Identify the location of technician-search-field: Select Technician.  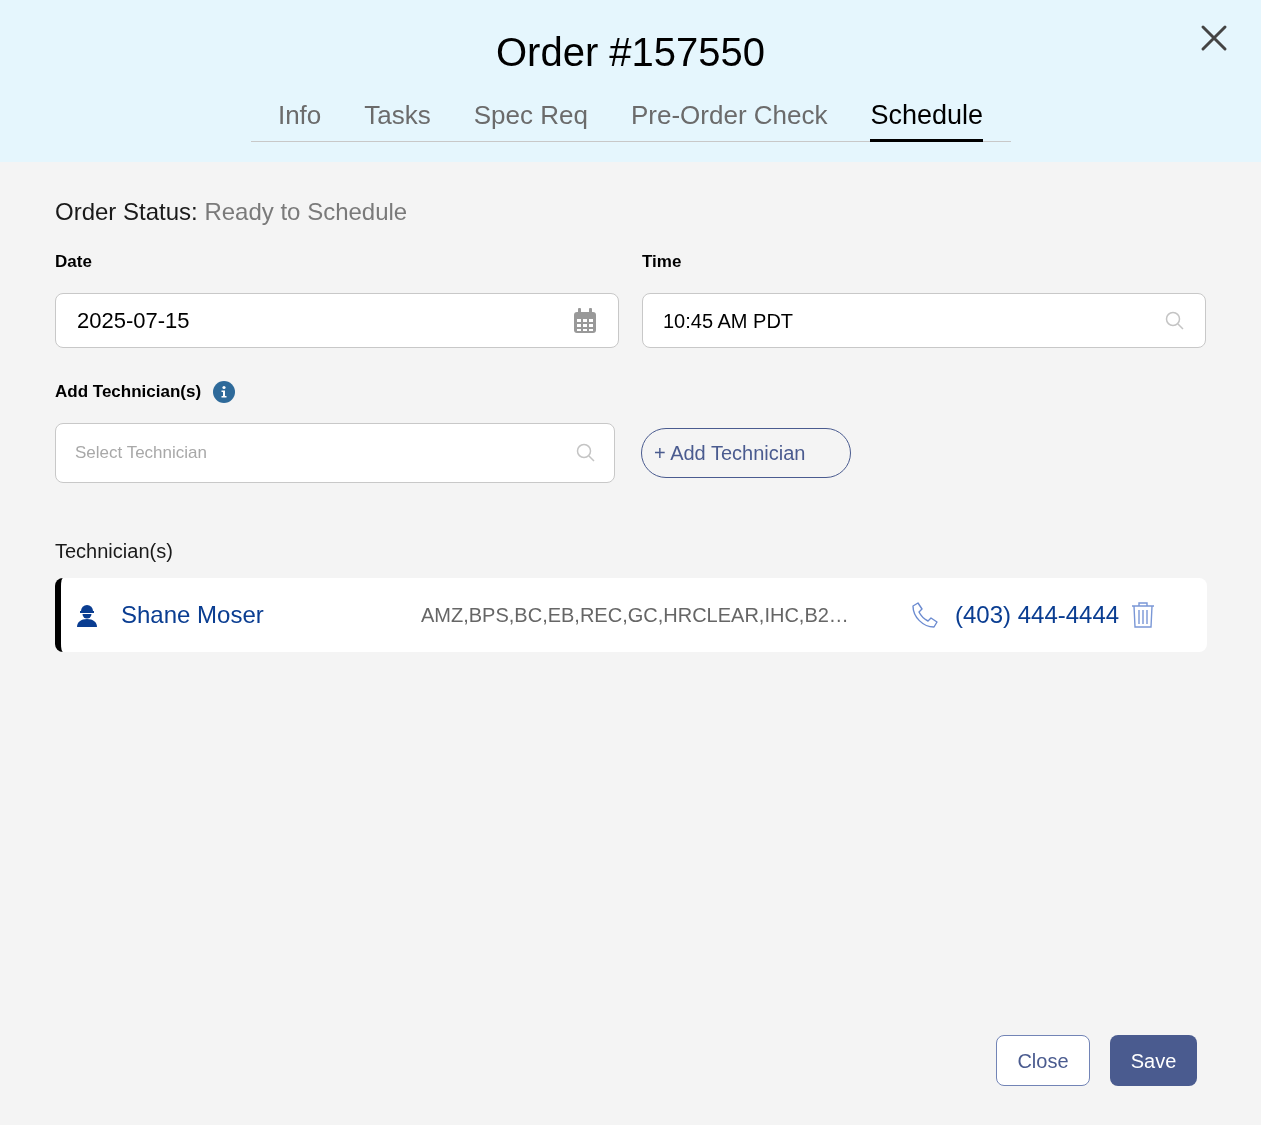
(335, 453).